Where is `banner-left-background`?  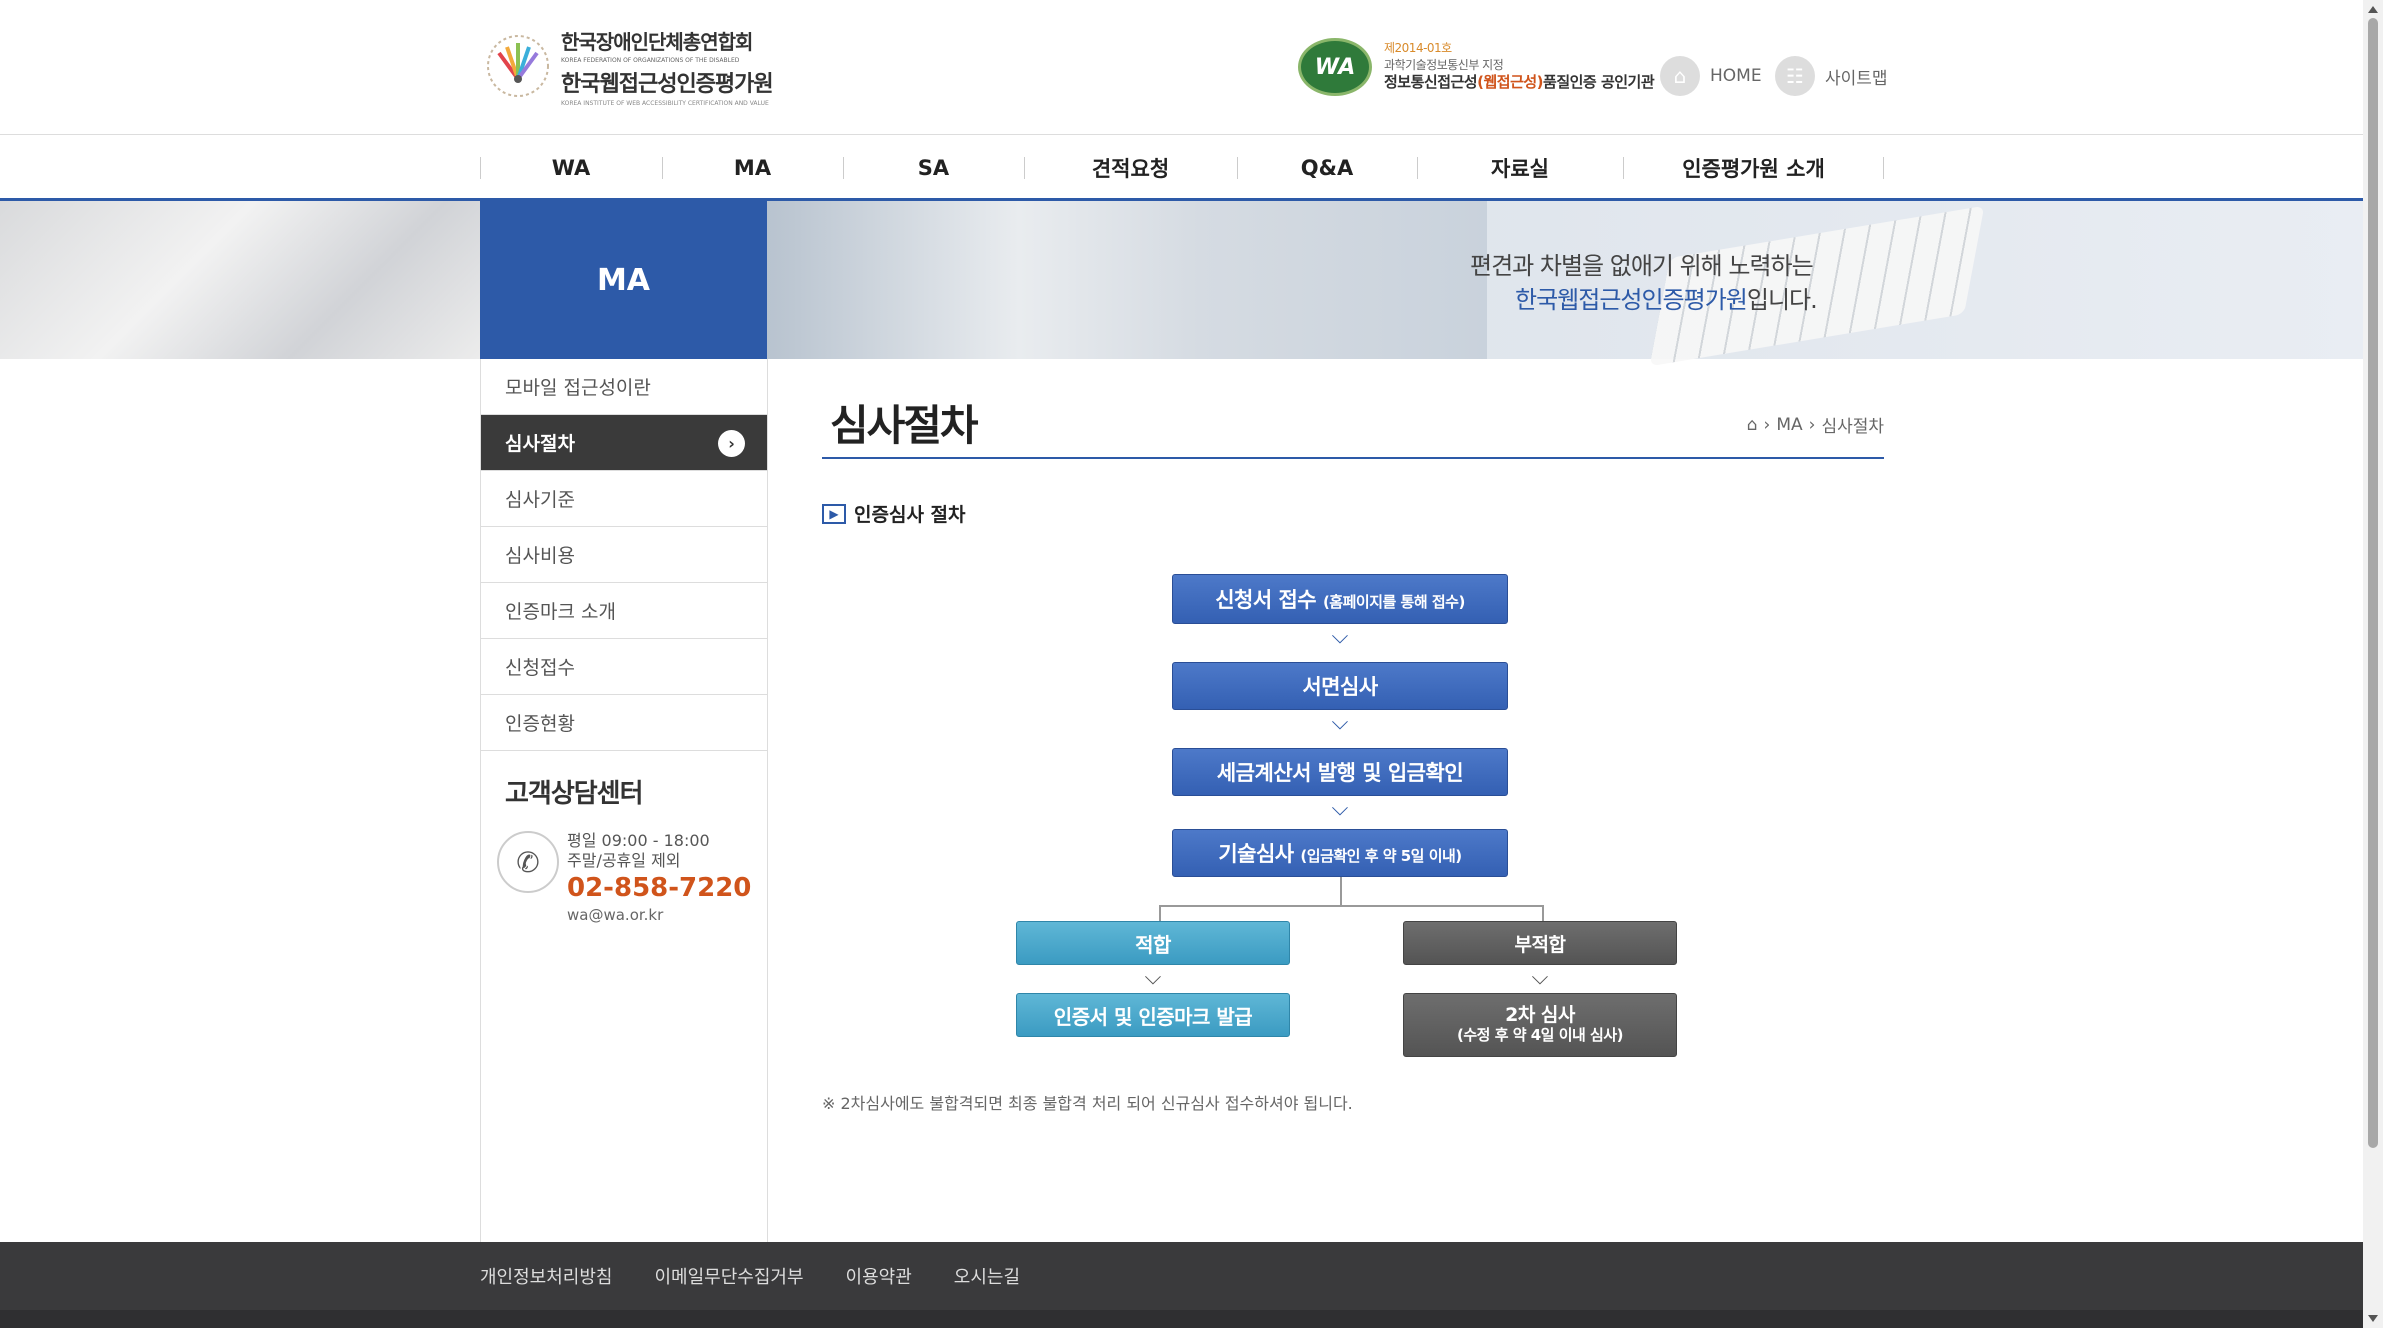
banner-left-background is located at coordinates (240, 280).